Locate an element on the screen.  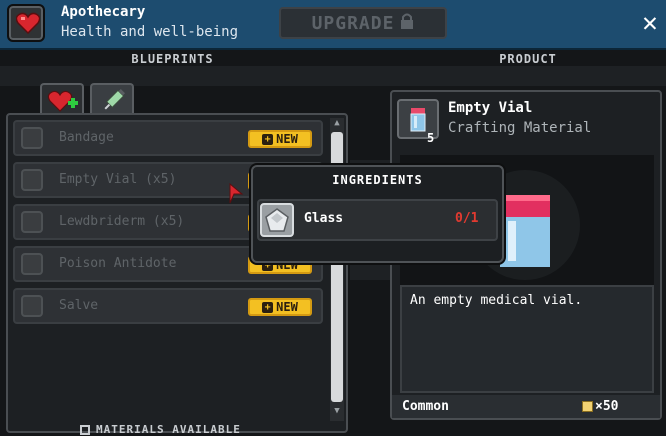
heart-icon is located at coordinates (26, 23).